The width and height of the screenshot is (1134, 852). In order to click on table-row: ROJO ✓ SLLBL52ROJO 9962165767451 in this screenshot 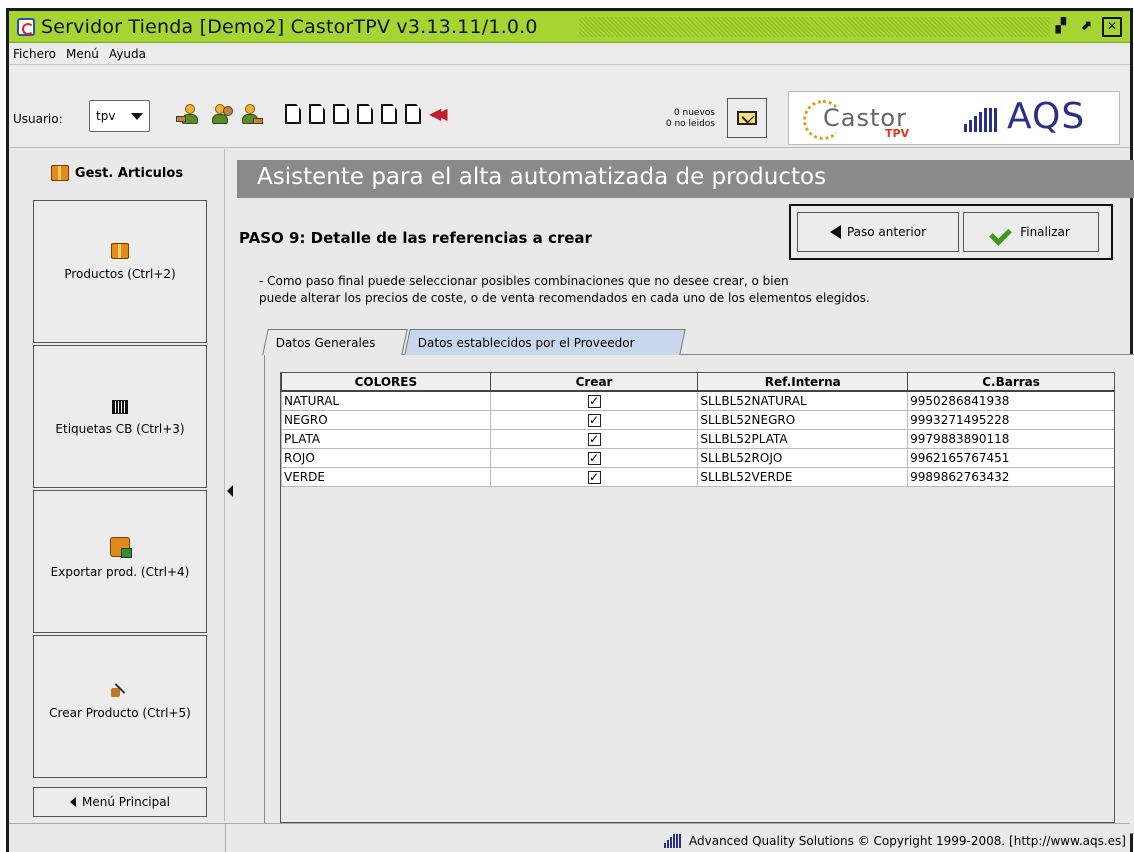, I will do `click(697, 457)`.